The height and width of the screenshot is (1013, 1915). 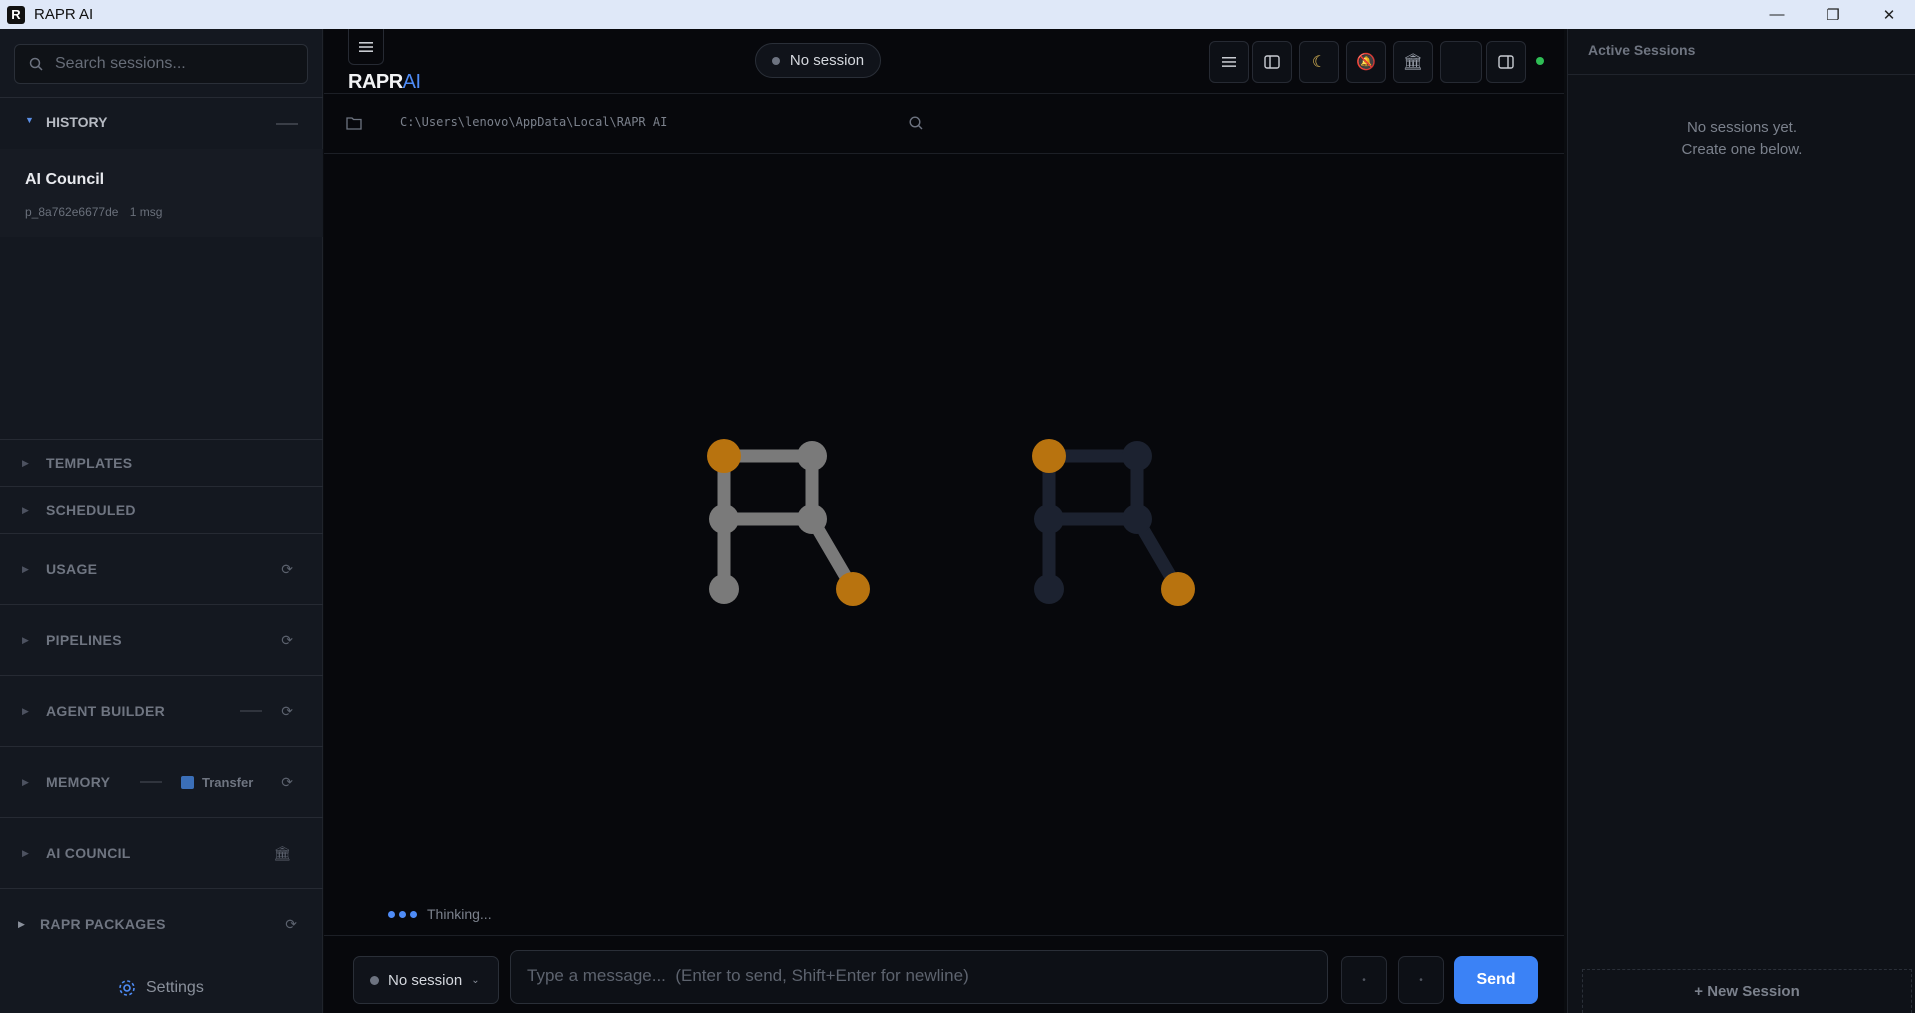 I want to click on section-label: AGENT BUILDER, so click(x=106, y=711).